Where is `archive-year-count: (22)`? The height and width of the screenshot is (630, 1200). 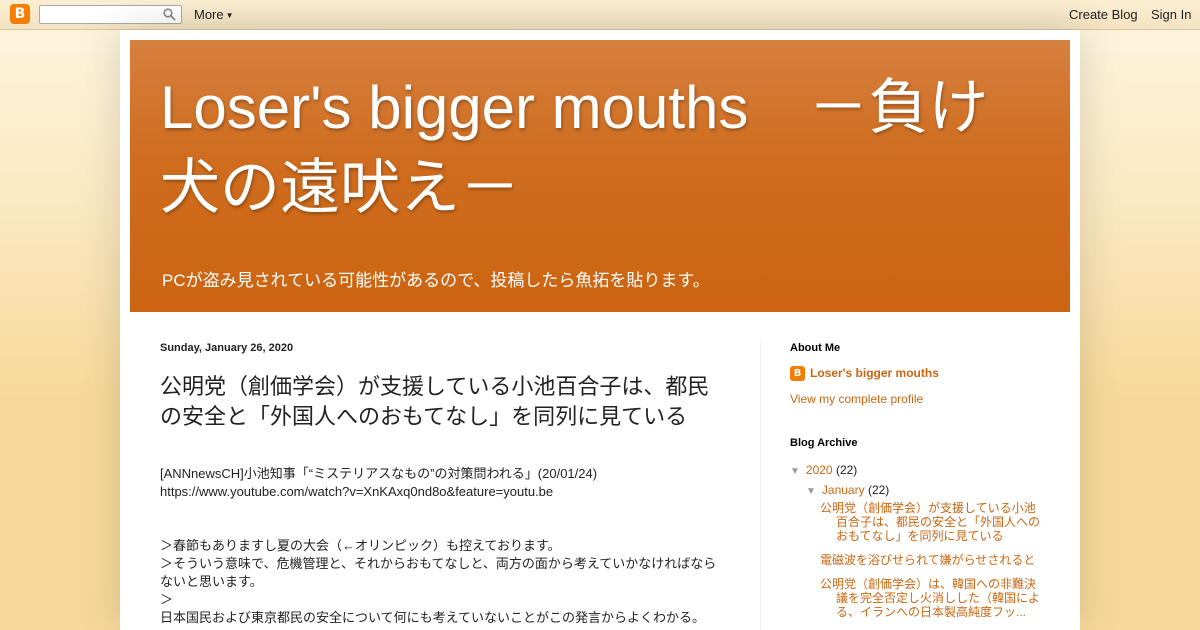
archive-year-count: (22) is located at coordinates (846, 470).